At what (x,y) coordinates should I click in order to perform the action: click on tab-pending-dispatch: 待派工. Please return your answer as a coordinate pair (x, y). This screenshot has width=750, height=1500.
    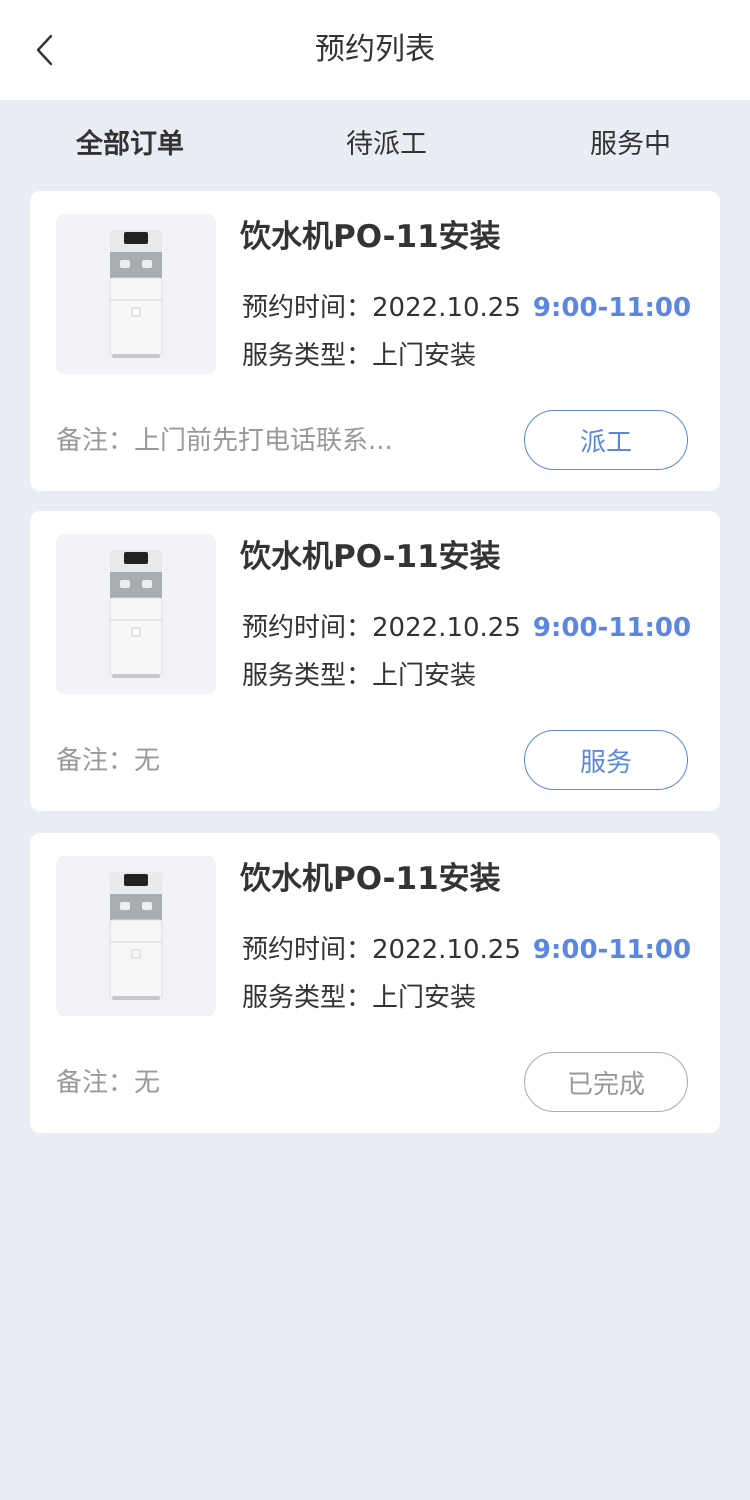
    Looking at the image, I should click on (386, 145).